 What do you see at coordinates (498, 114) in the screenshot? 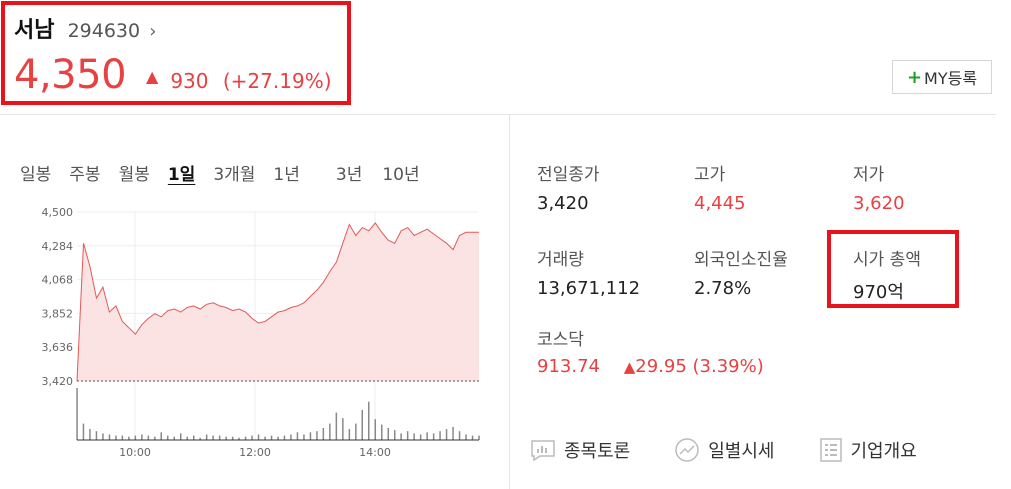
I see `header-divider` at bounding box center [498, 114].